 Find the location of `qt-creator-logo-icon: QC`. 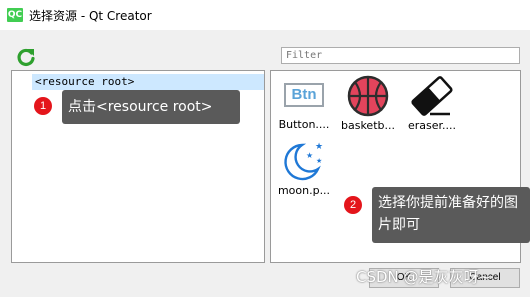

qt-creator-logo-icon: QC is located at coordinates (15, 15).